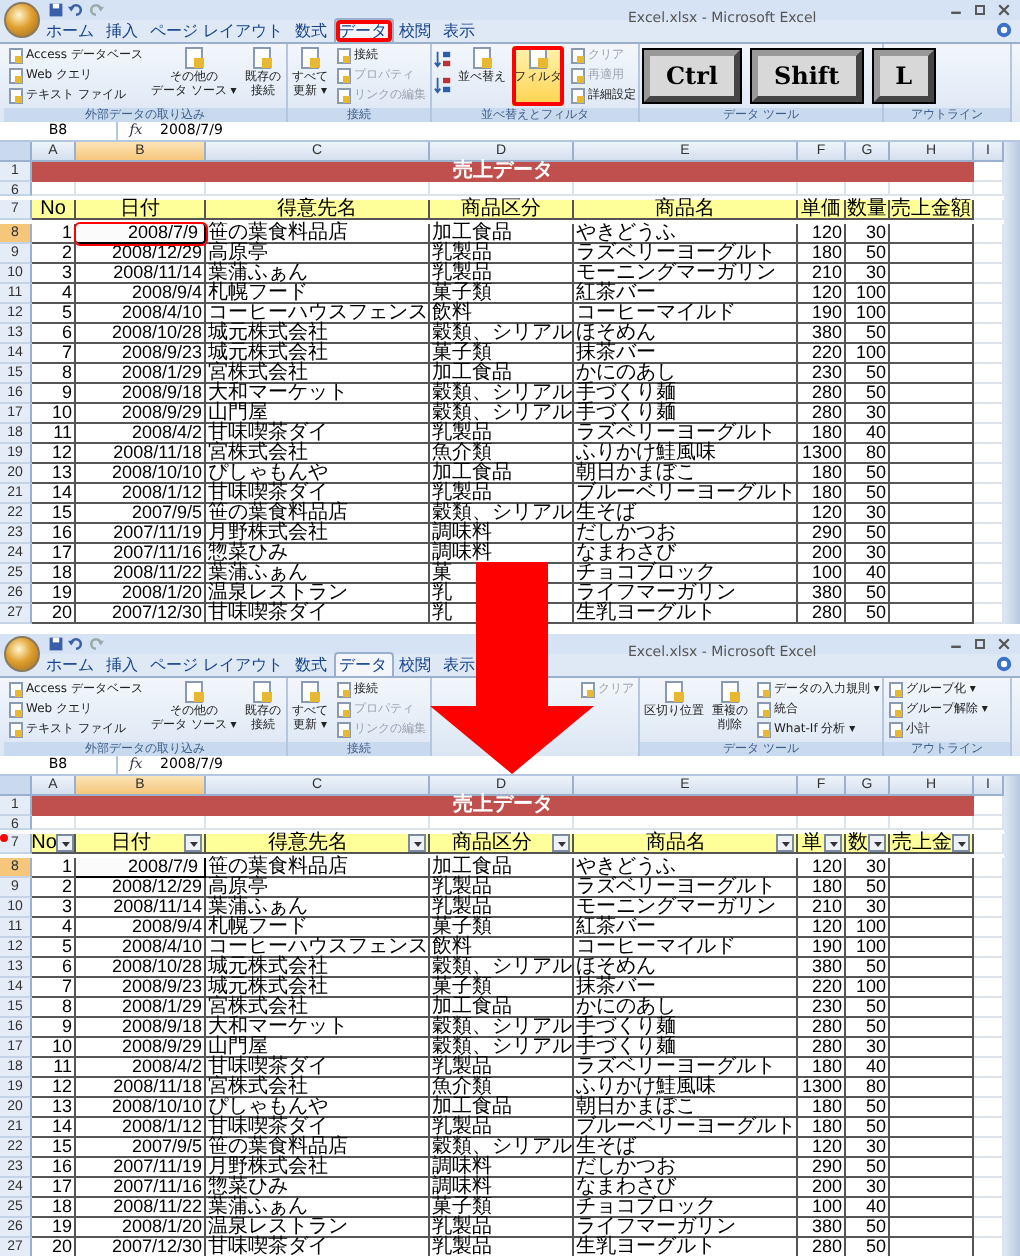  I want to click on table-cell: 12, so click(54, 454).